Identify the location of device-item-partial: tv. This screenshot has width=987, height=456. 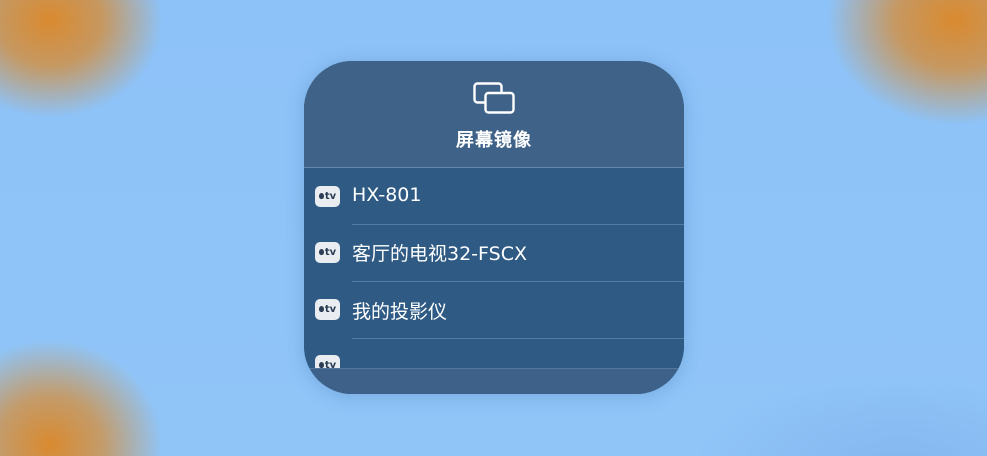
(494, 353).